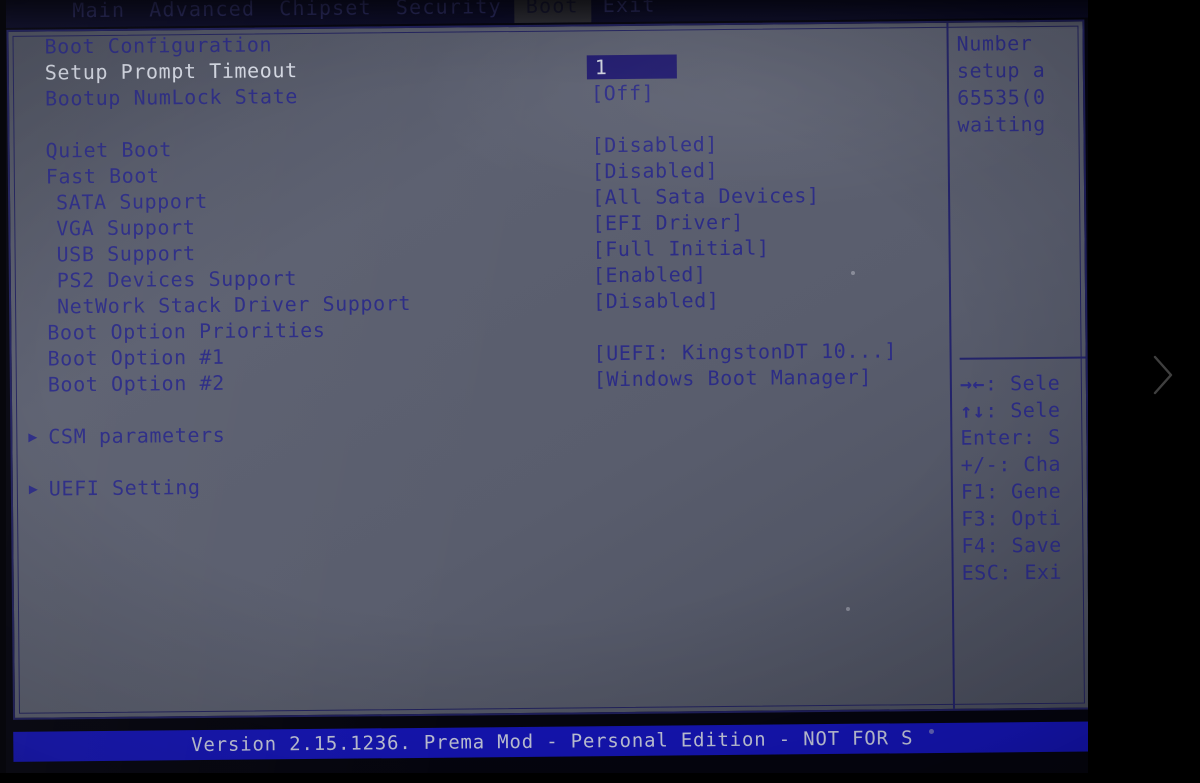 The height and width of the screenshot is (783, 1200). Describe the element at coordinates (137, 435) in the screenshot. I see `row-label: CSM parameters` at that location.